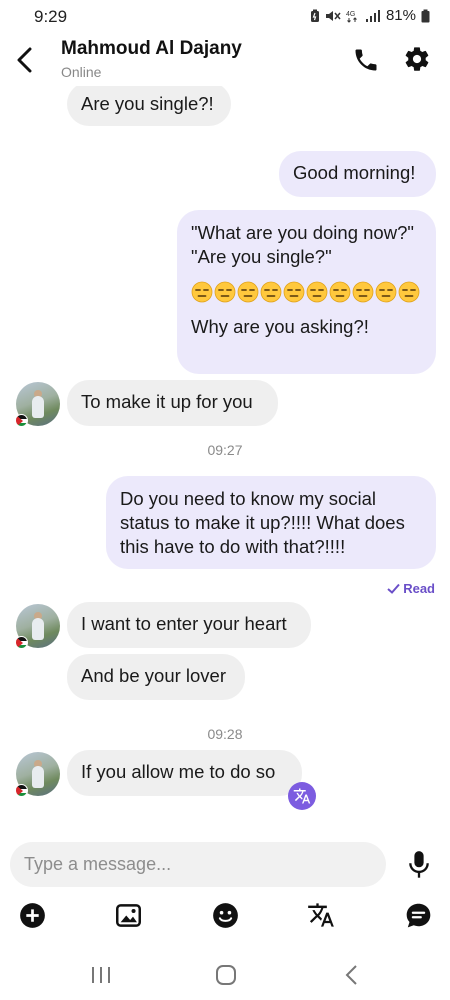 The width and height of the screenshot is (450, 1000). I want to click on image-icon, so click(128, 915).